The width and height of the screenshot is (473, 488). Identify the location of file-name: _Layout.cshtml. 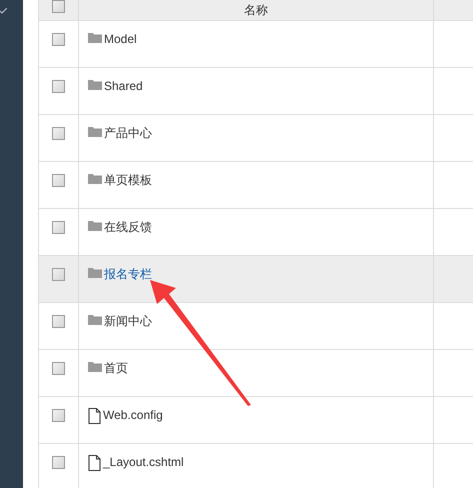
(143, 462).